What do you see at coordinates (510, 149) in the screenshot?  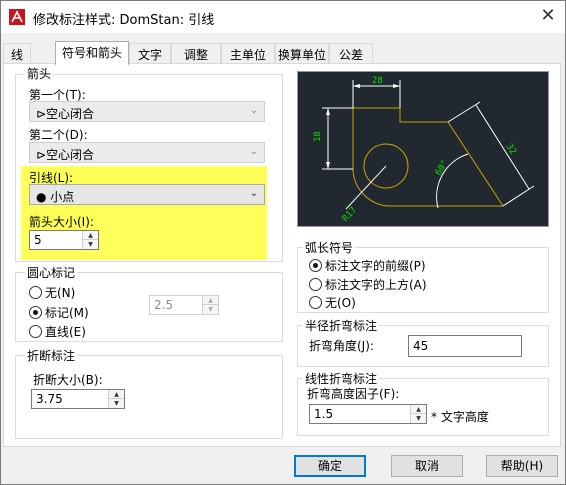 I see `dim-text-right: 32` at bounding box center [510, 149].